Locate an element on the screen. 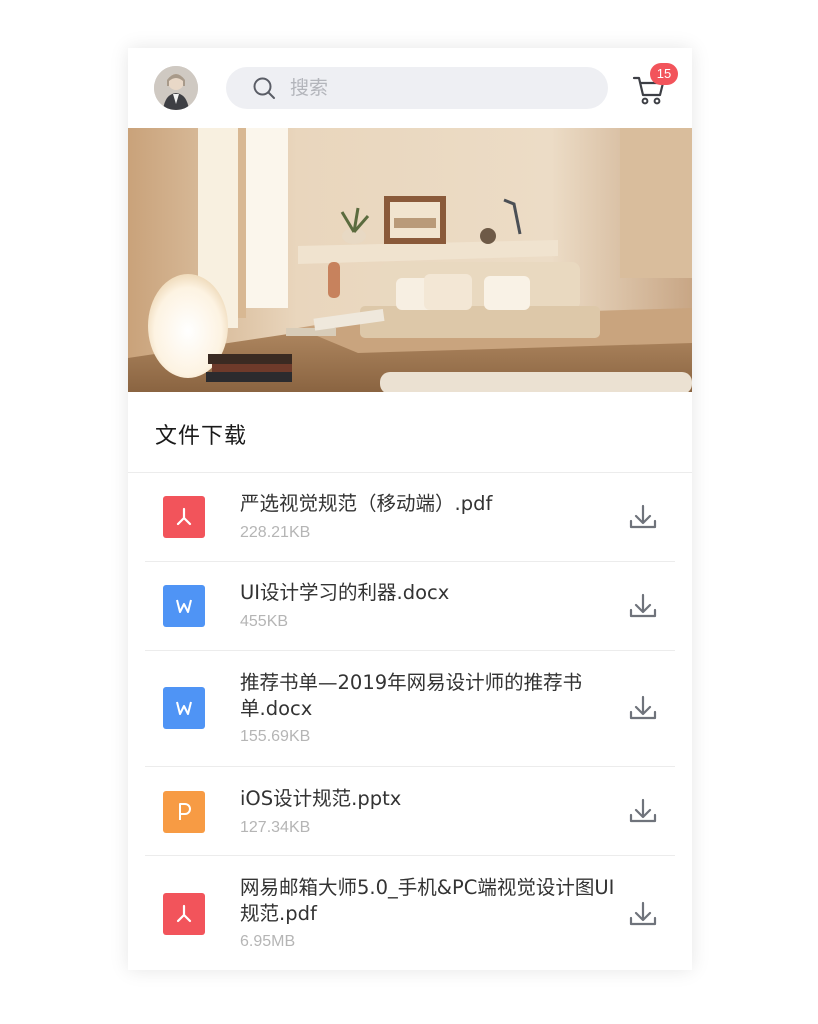 The image size is (818, 1024). avatar is located at coordinates (176, 88).